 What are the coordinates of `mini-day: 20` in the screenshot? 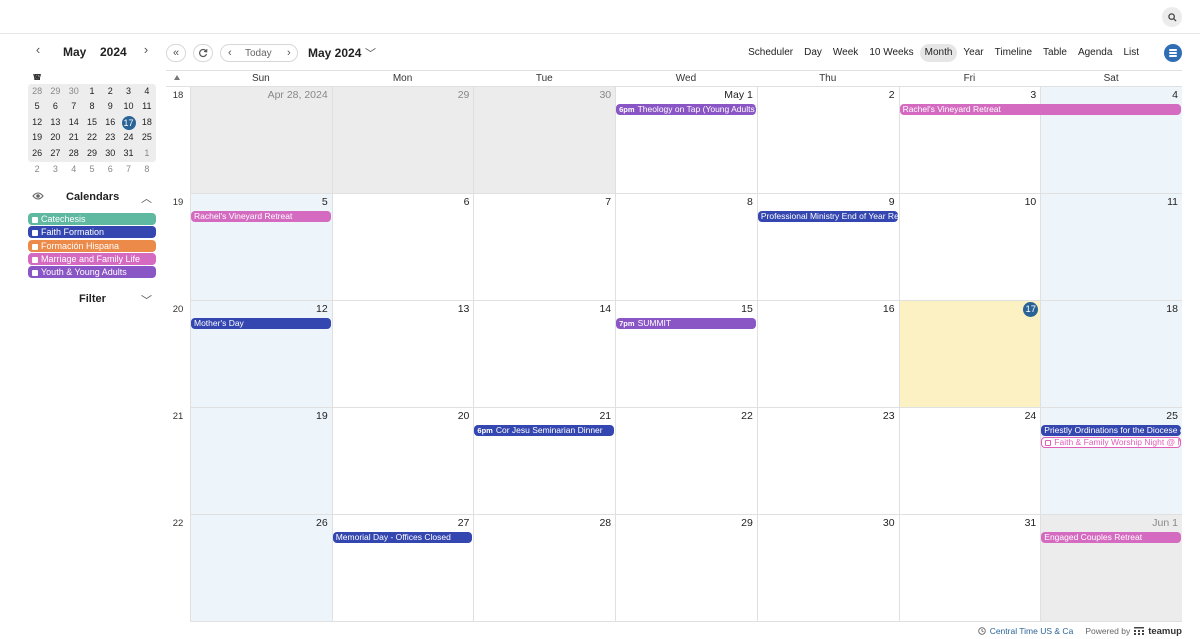 It's located at (55, 138).